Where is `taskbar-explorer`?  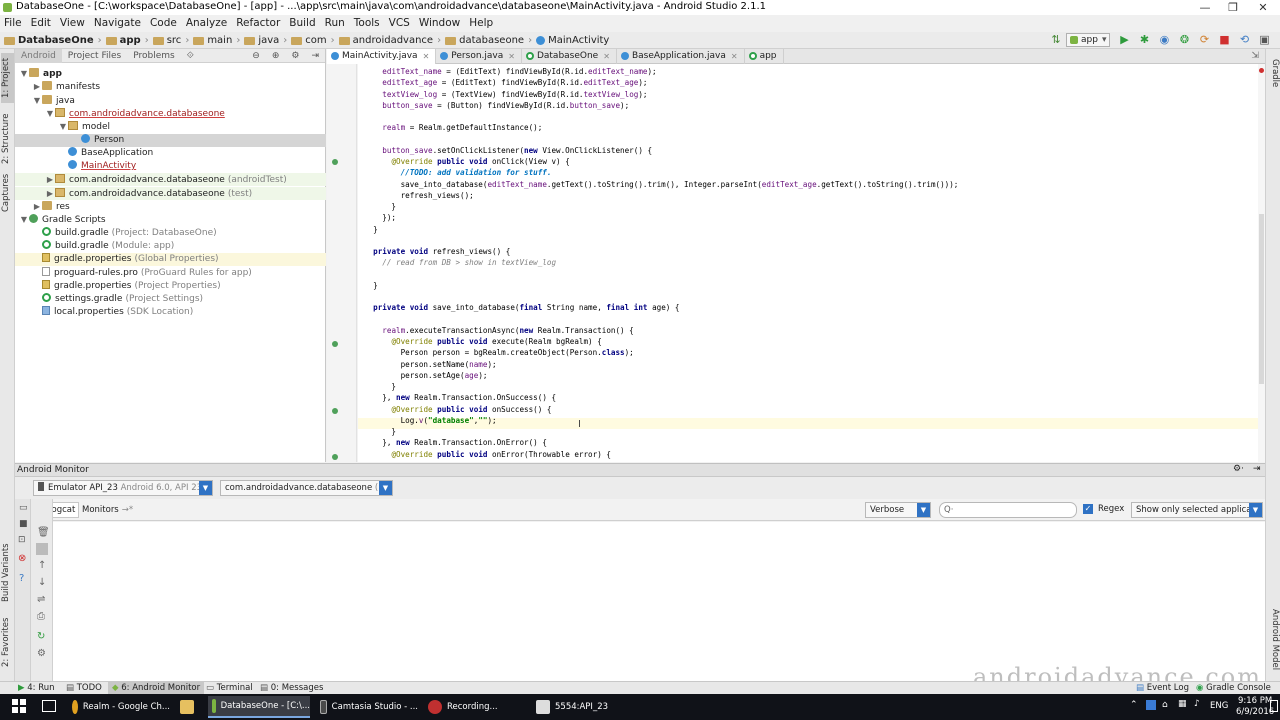
taskbar-explorer is located at coordinates (190, 707).